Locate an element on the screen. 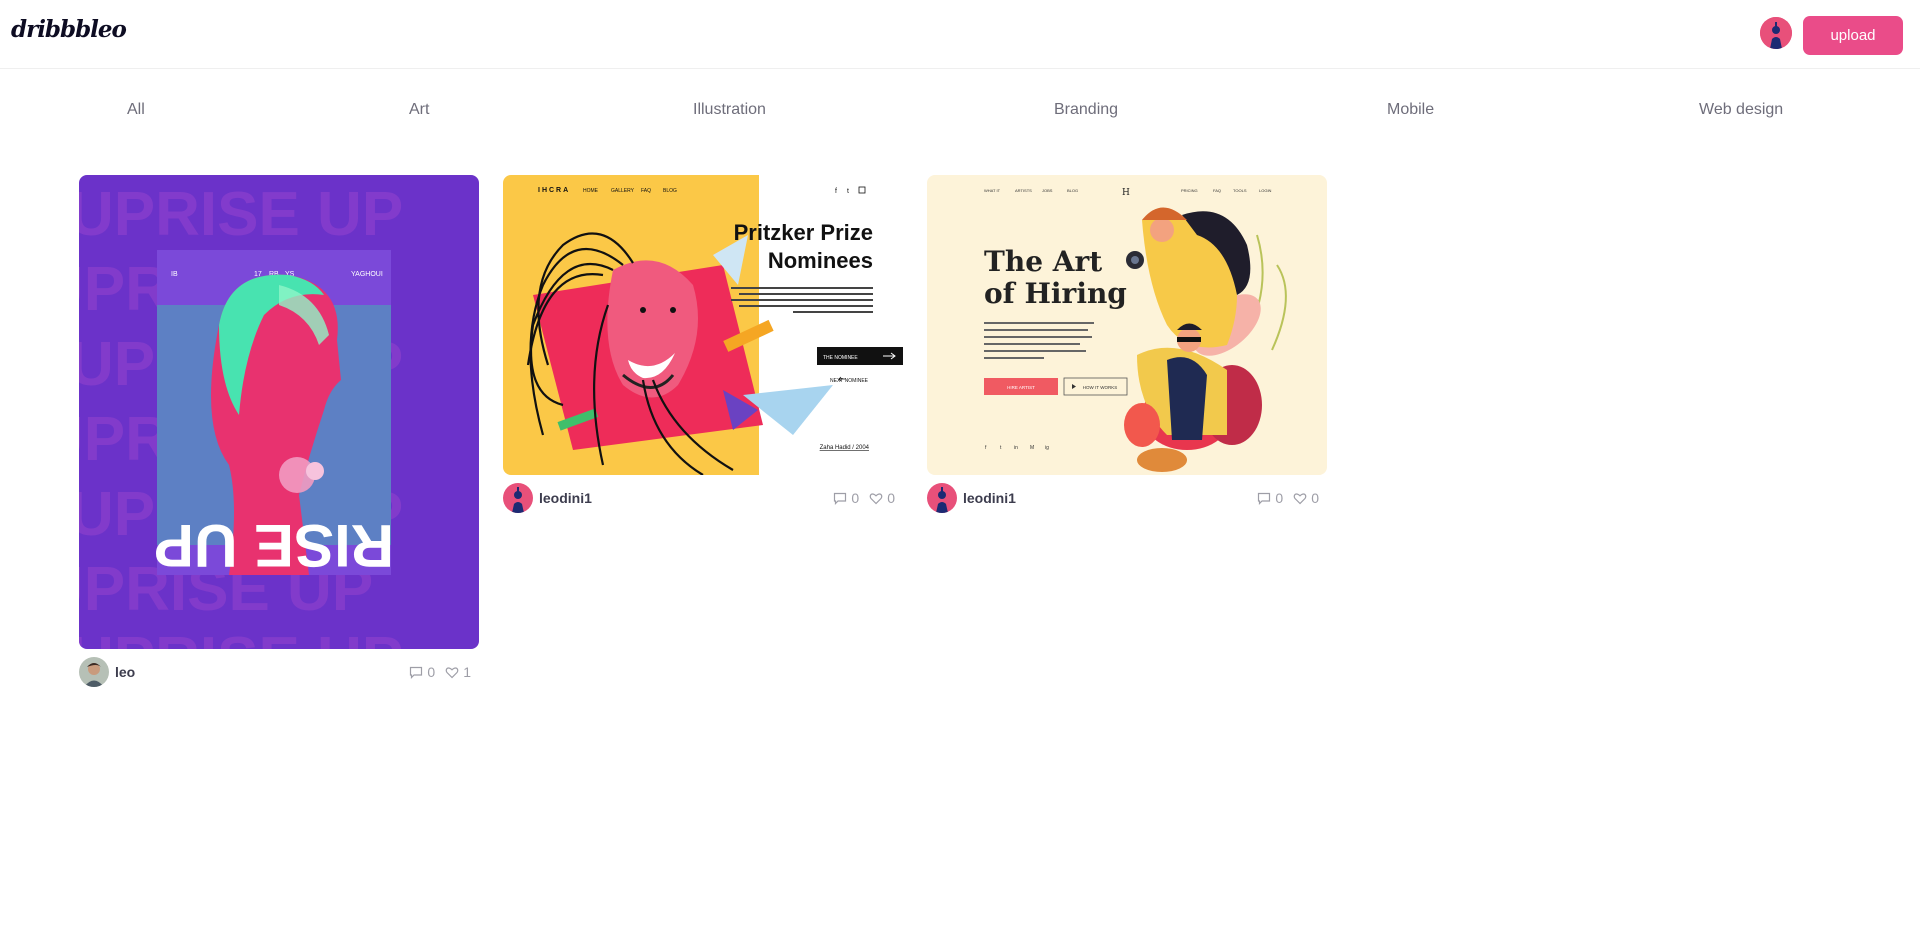 This screenshot has height=929, width=1920. username: leo is located at coordinates (125, 672).